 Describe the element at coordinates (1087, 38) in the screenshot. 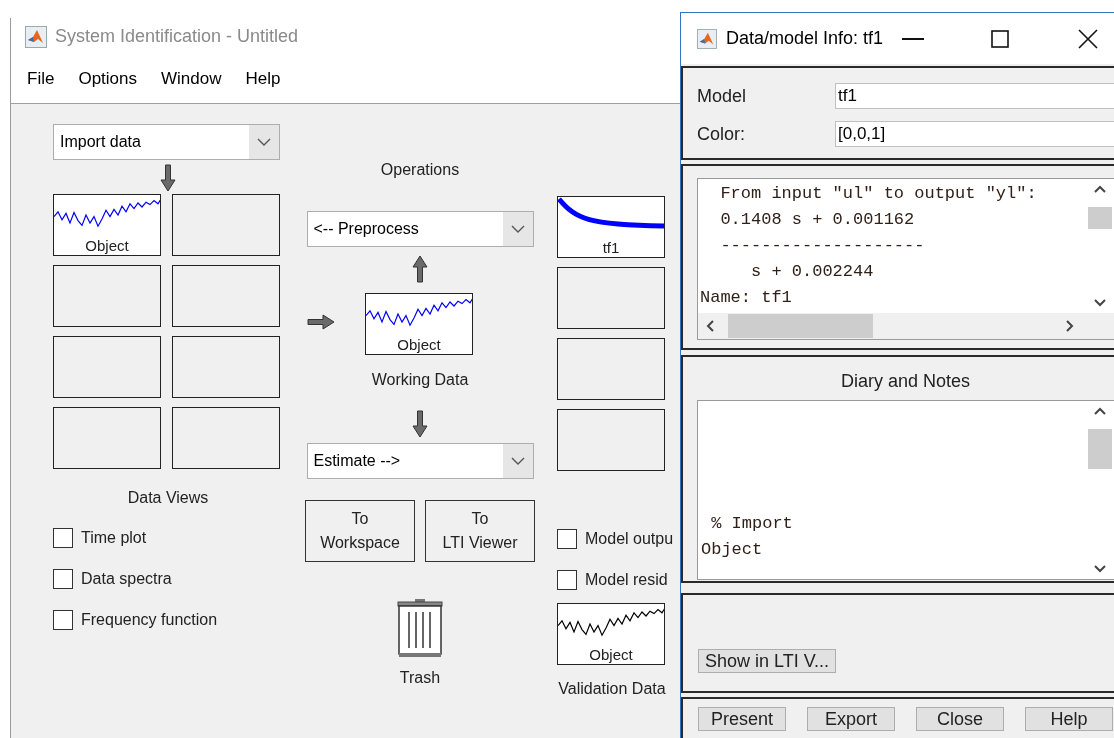

I see `close-icon` at that location.